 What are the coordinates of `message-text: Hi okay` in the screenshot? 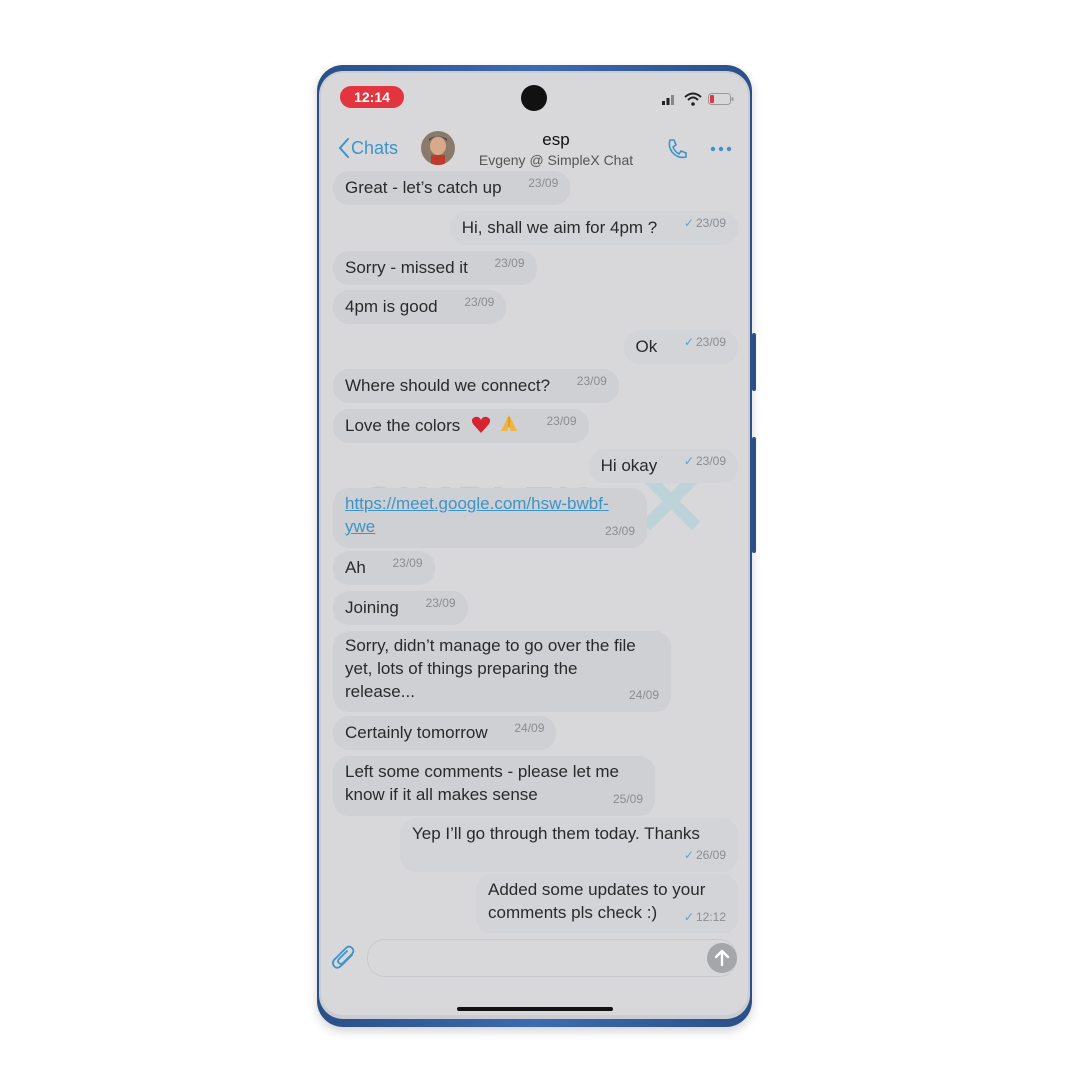 It's located at (629, 465).